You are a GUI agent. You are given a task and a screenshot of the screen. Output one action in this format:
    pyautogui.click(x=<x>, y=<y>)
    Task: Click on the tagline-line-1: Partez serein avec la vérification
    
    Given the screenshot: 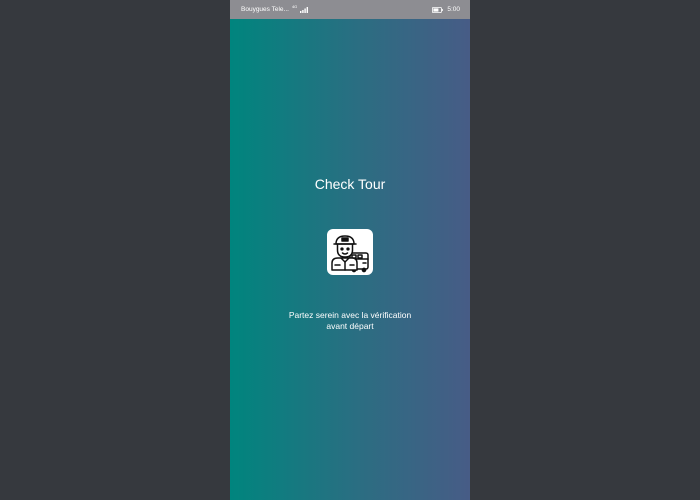 What is the action you would take?
    pyautogui.click(x=350, y=315)
    